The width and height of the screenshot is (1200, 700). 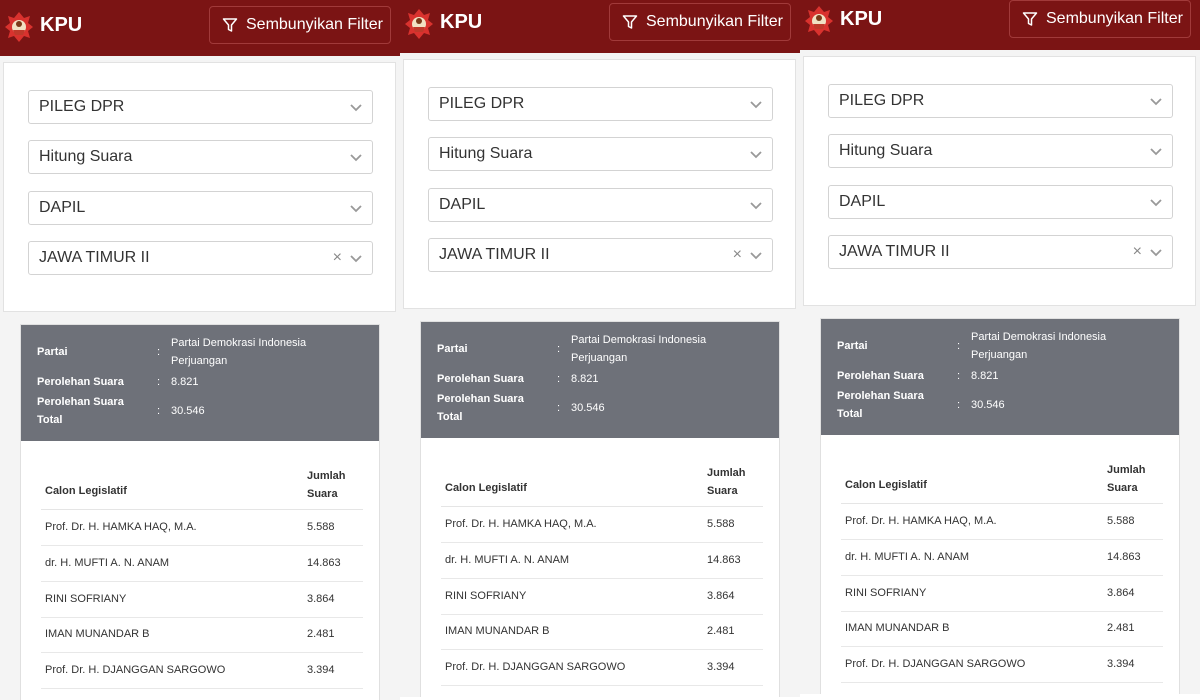 What do you see at coordinates (107, 563) in the screenshot?
I see `candidate-name: dr. H. MUFTI A. N. ANAM` at bounding box center [107, 563].